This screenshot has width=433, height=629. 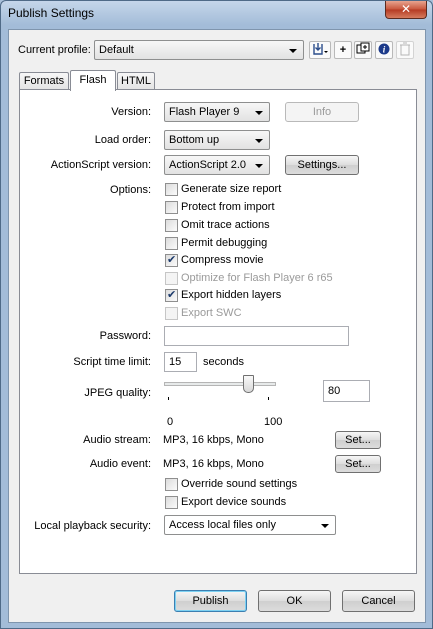 What do you see at coordinates (208, 165) in the screenshot?
I see `actionscript-version-value: ActionScript 2.0` at bounding box center [208, 165].